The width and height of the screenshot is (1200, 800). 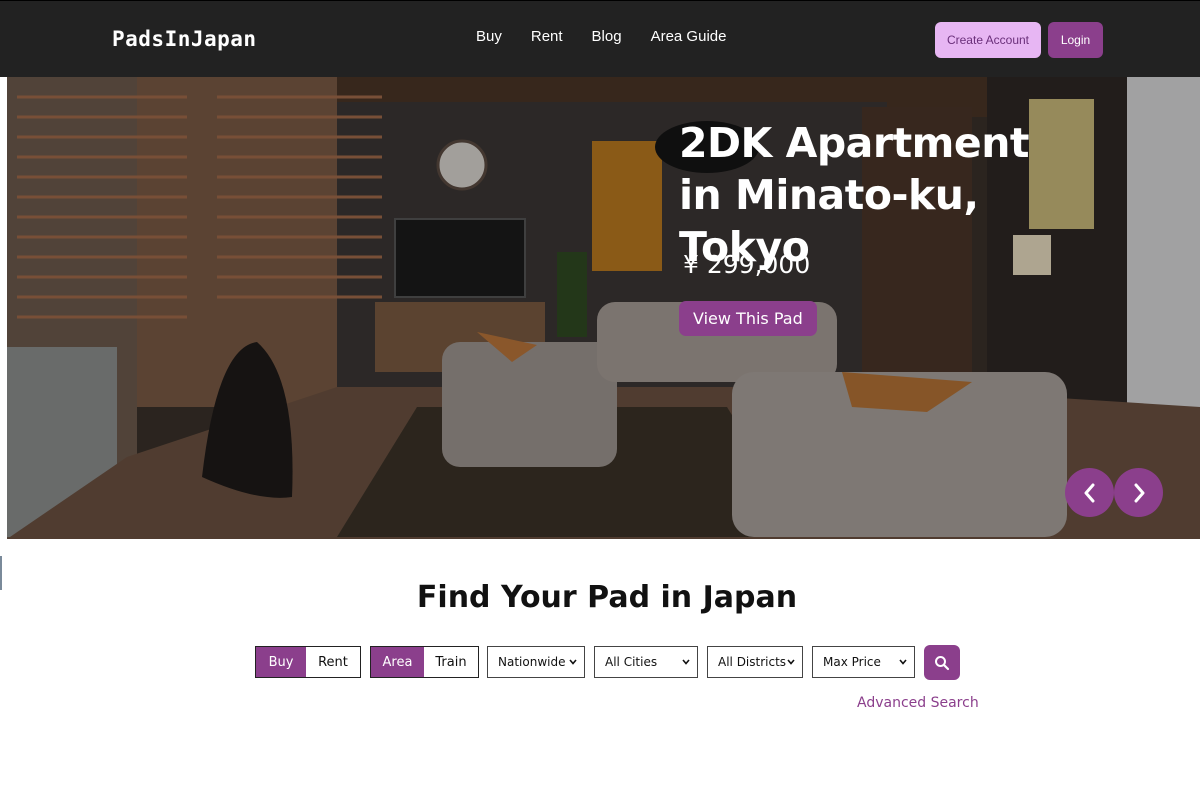 I want to click on login-button: Login, so click(x=1075, y=40).